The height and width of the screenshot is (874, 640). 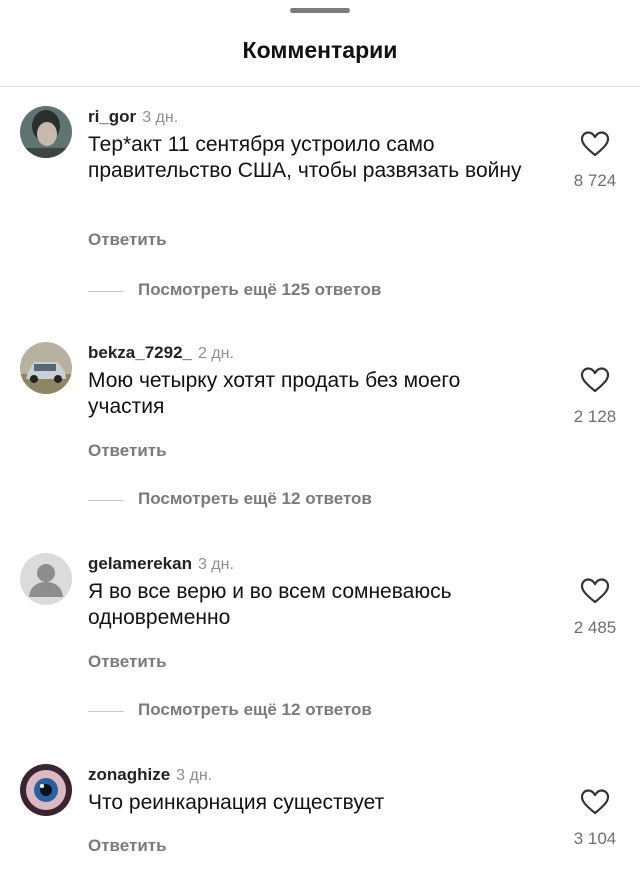 I want to click on timestamp: 2 дн., so click(x=215, y=353).